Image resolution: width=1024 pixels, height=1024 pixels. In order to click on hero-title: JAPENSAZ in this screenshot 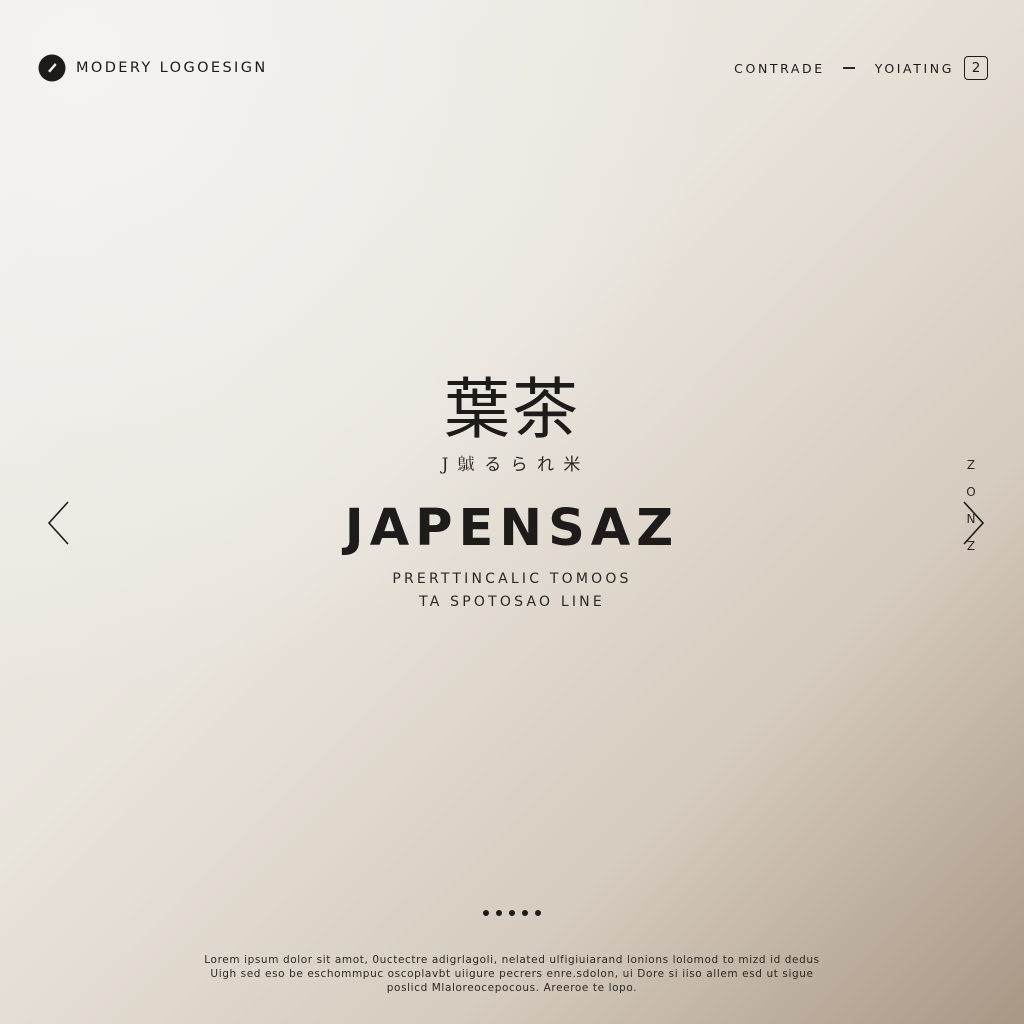, I will do `click(512, 528)`.